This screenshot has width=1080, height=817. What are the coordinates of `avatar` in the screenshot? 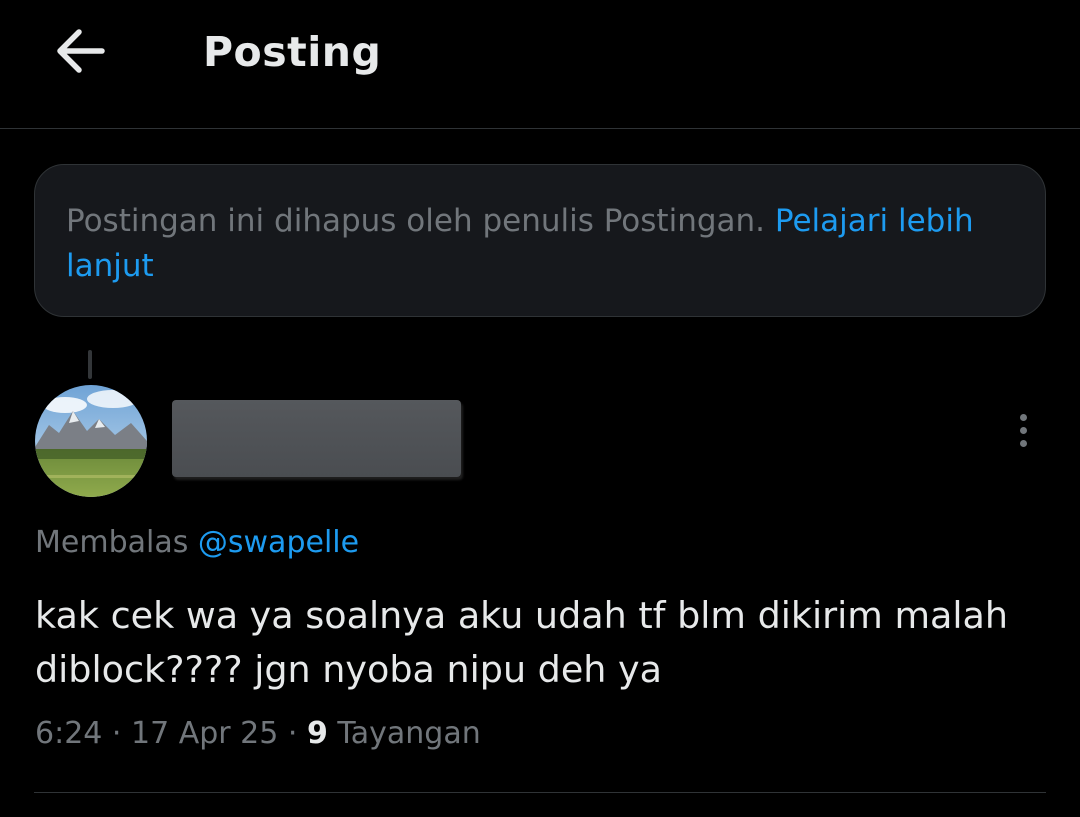 It's located at (91, 441).